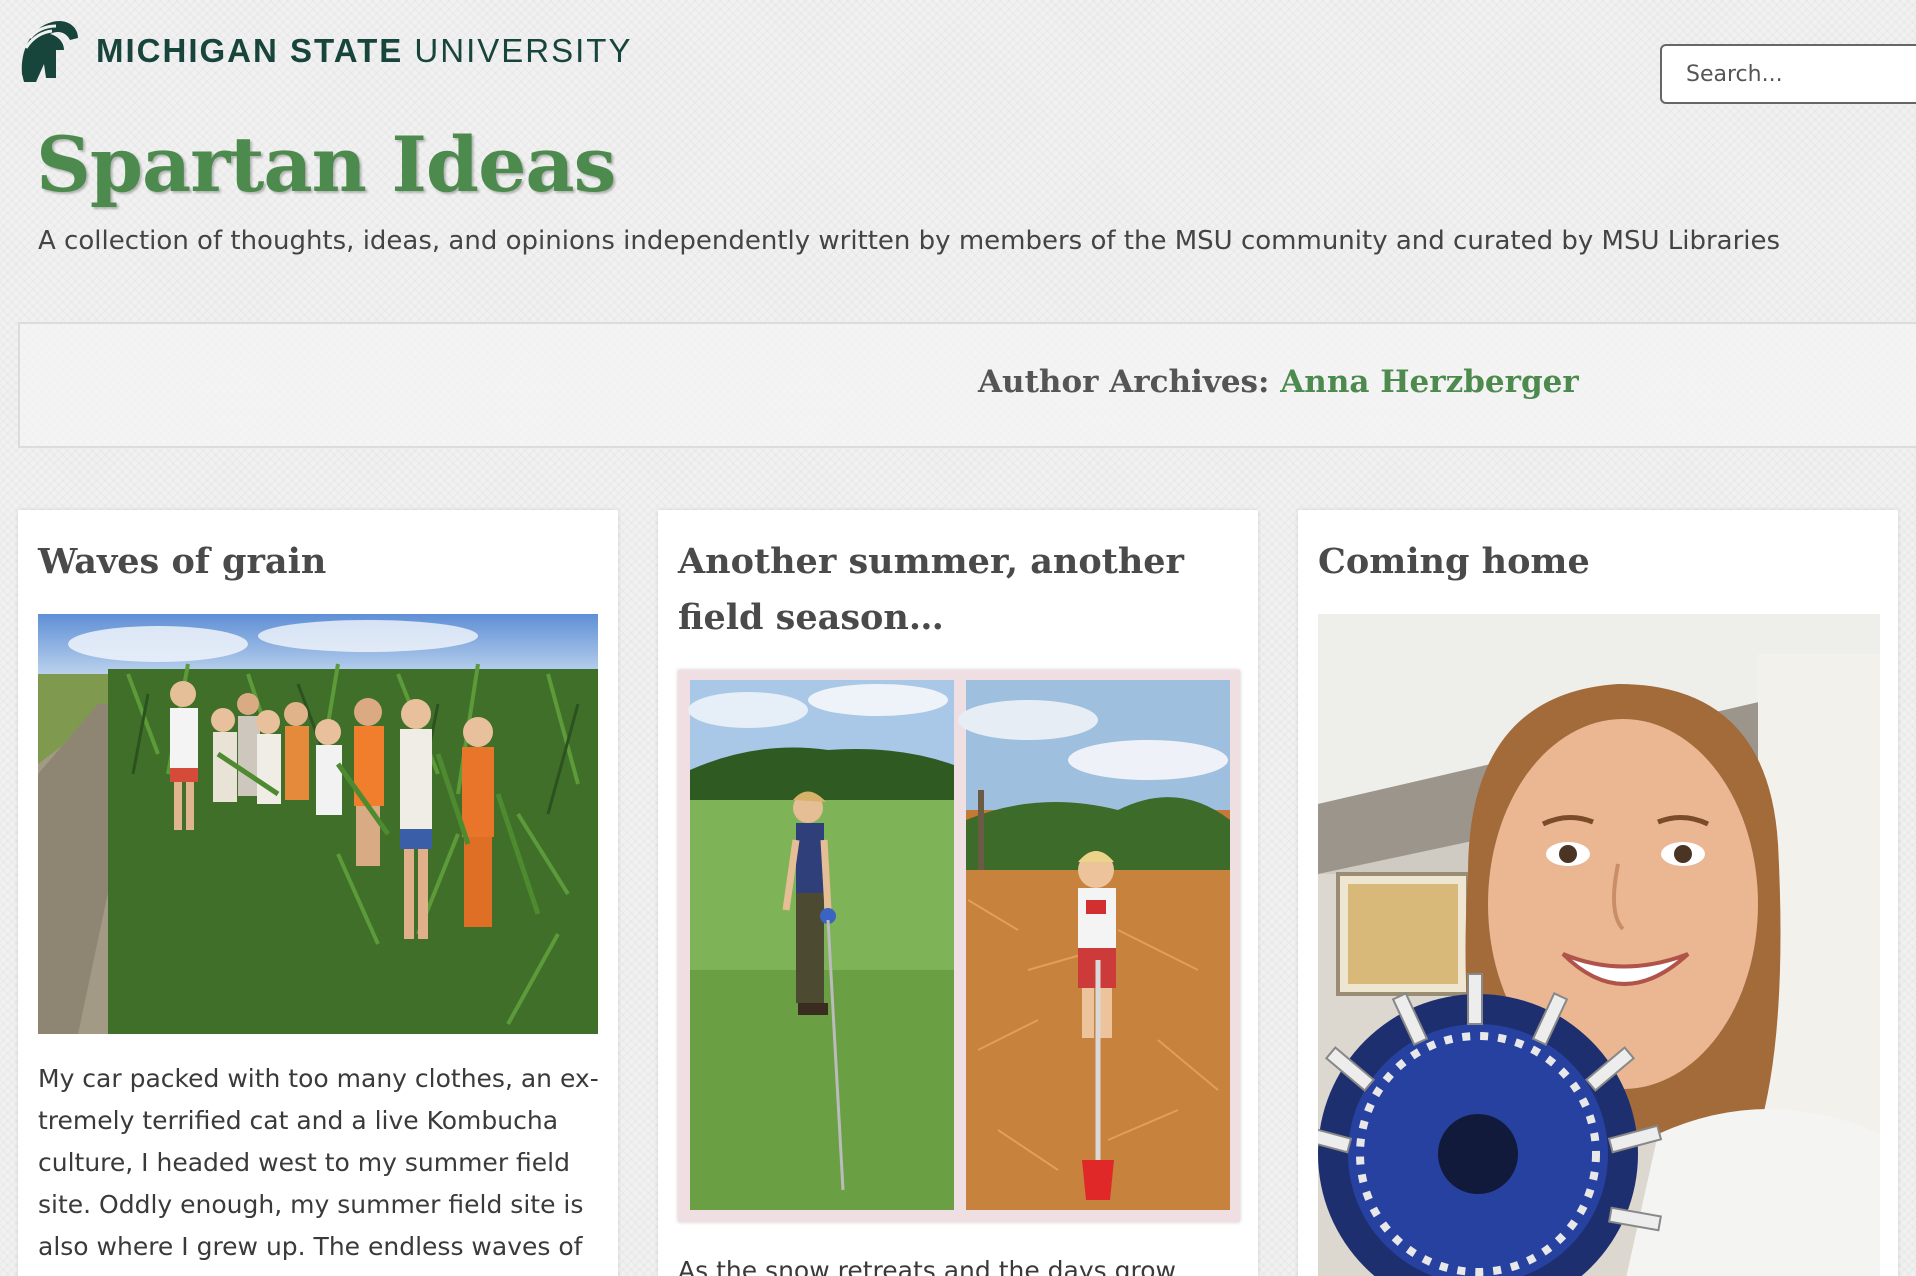  What do you see at coordinates (518, 50) in the screenshot?
I see `logo-light-text: UNIVERSITY` at bounding box center [518, 50].